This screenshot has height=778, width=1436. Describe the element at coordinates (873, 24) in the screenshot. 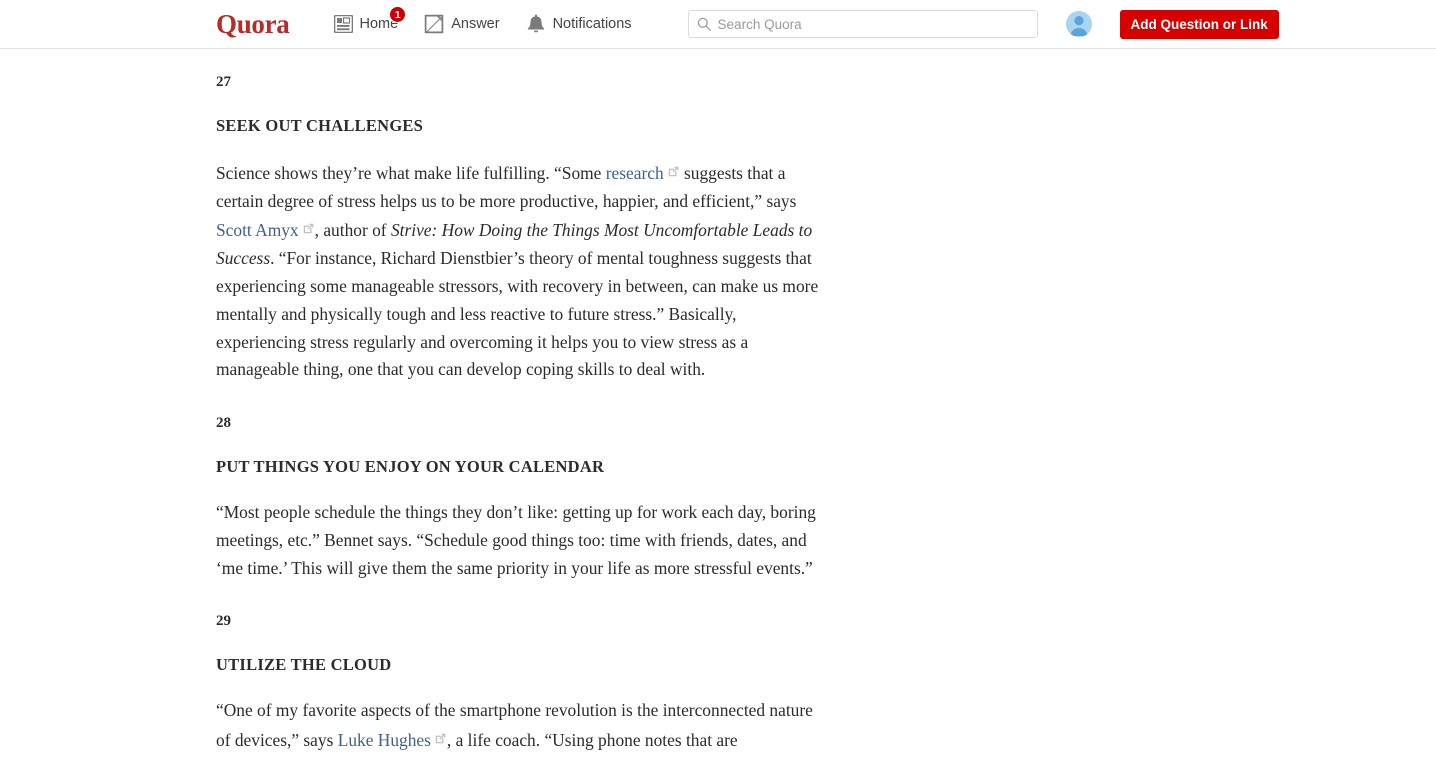

I see `search-input` at that location.